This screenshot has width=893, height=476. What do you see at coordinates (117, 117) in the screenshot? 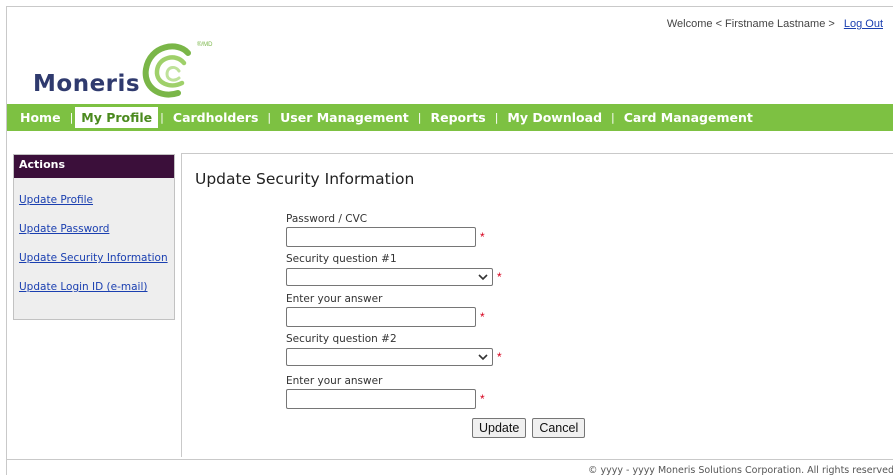
I see `nav-my-profile: My Profile` at bounding box center [117, 117].